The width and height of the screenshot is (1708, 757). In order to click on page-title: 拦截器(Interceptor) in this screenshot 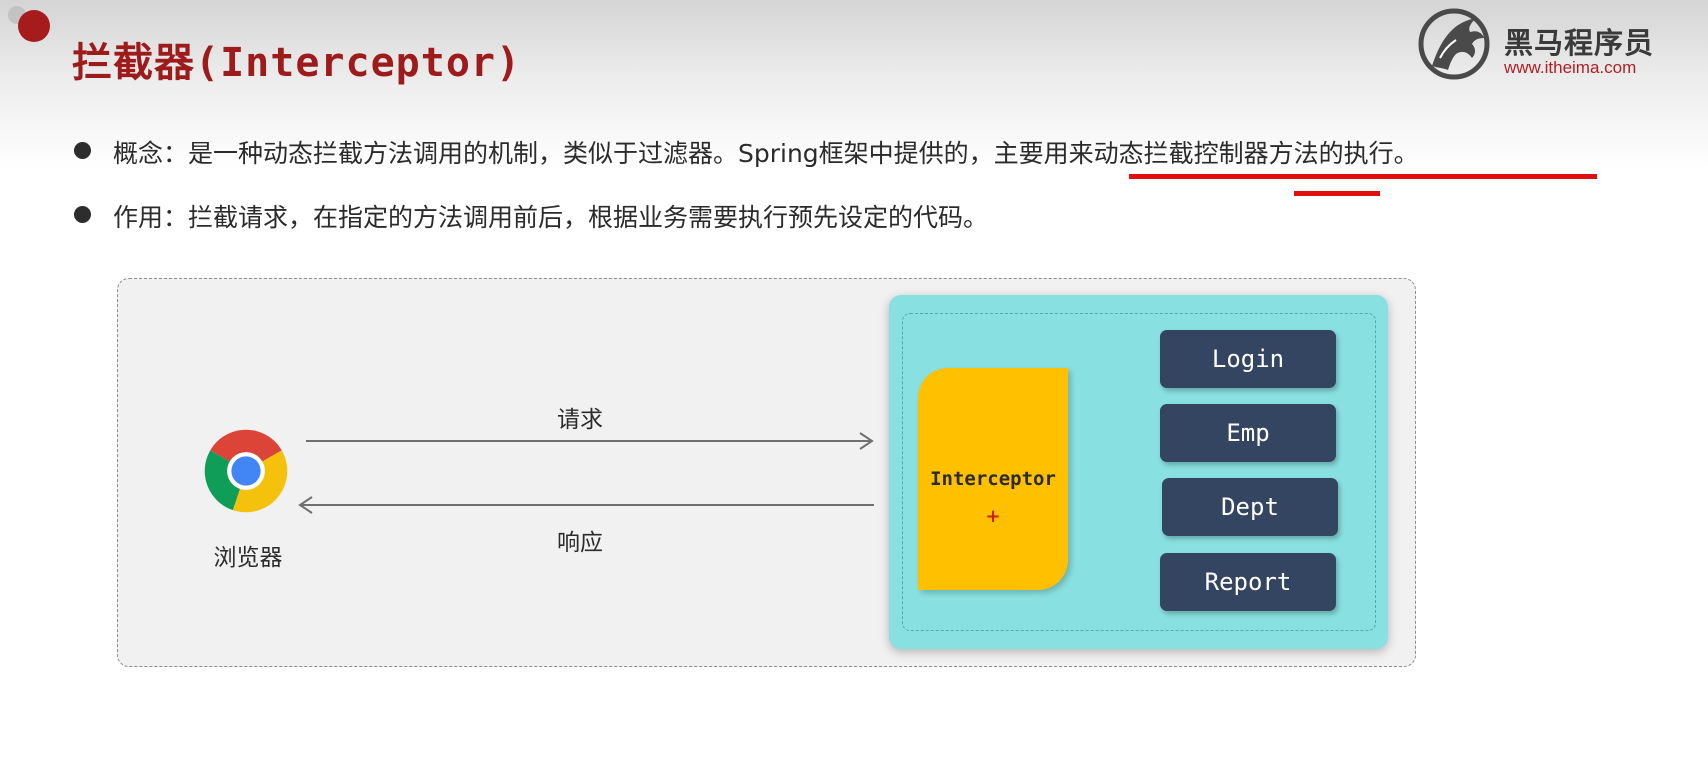, I will do `click(297, 63)`.